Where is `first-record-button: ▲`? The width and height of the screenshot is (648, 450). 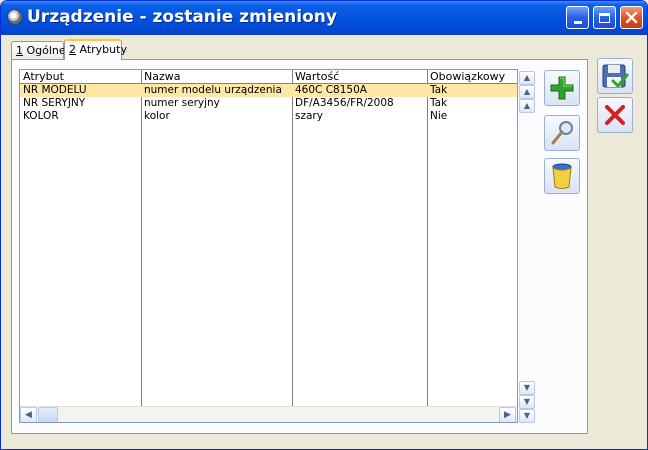
first-record-button: ▲ is located at coordinates (527, 78).